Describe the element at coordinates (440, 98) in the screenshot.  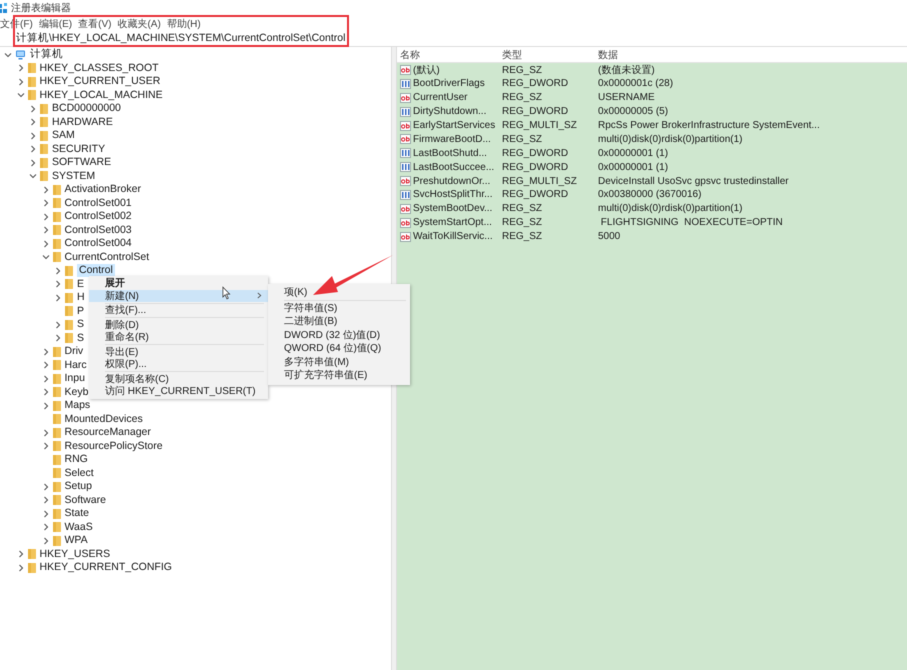
I see `value-name: CurrentUser` at that location.